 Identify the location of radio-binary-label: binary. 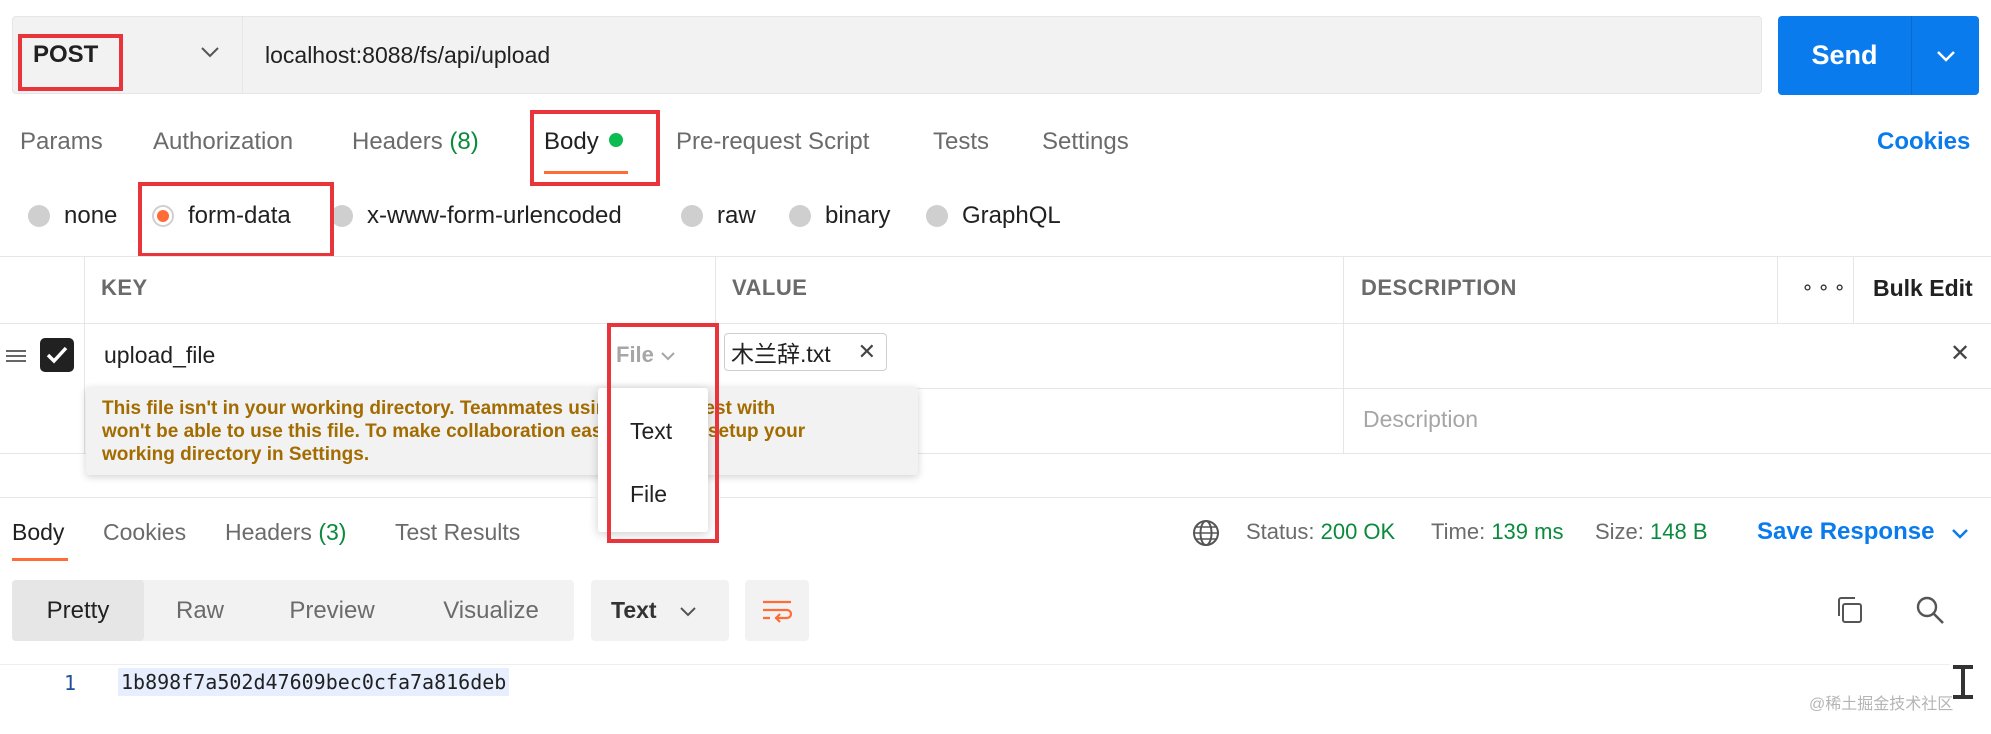
(858, 215).